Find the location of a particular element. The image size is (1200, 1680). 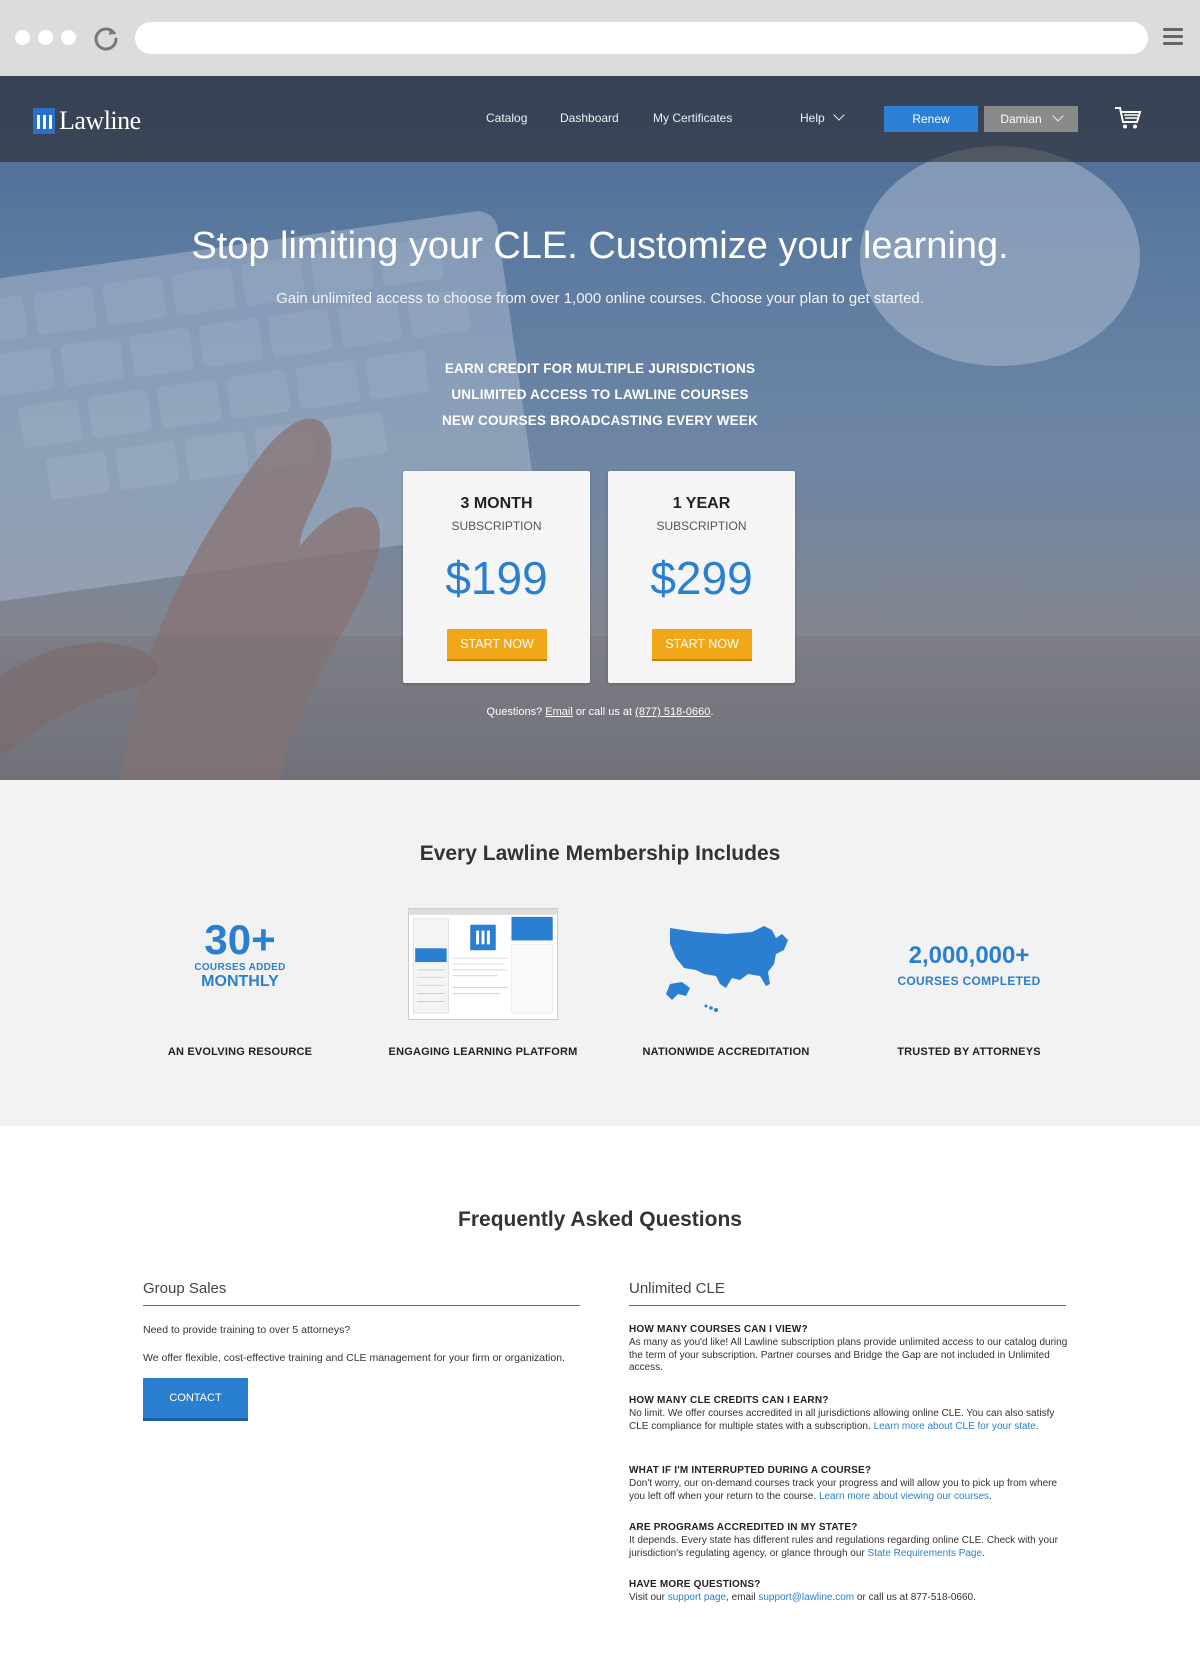

nav-my-certificates: My Certificates is located at coordinates (692, 118).